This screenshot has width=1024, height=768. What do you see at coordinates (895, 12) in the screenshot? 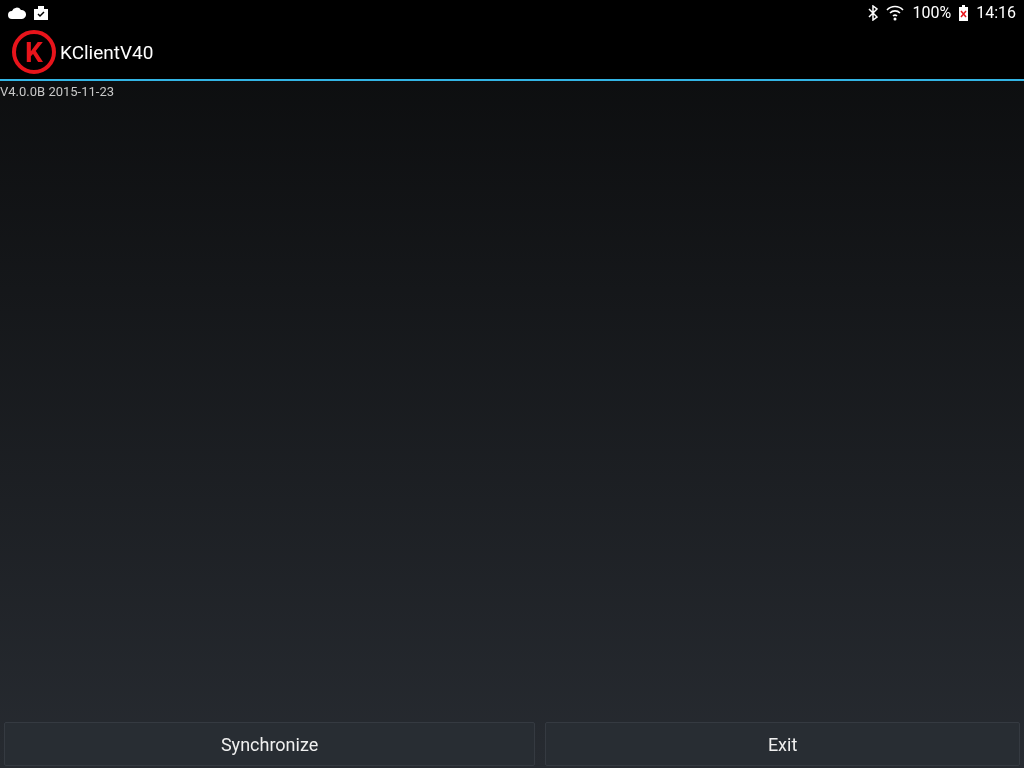
I see `wifi-icon` at bounding box center [895, 12].